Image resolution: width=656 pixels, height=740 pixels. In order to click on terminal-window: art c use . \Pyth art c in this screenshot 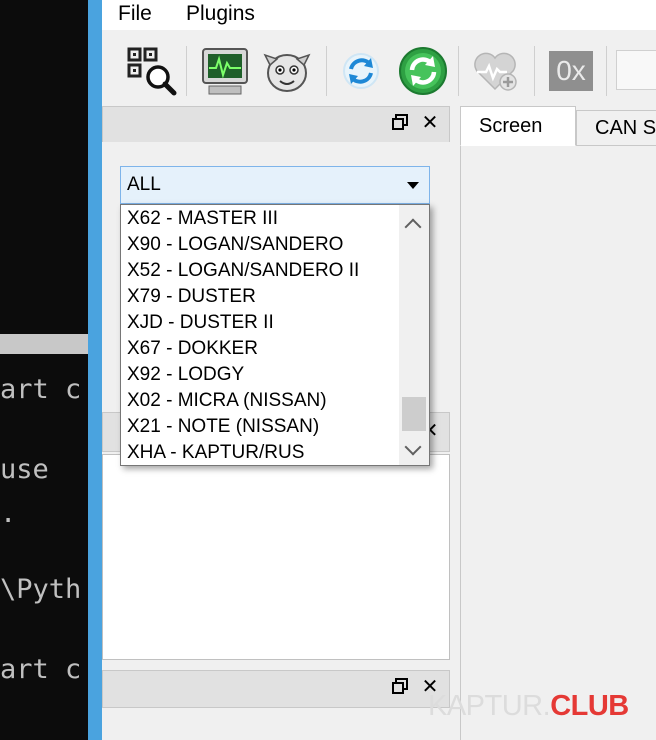, I will do `click(44, 370)`.